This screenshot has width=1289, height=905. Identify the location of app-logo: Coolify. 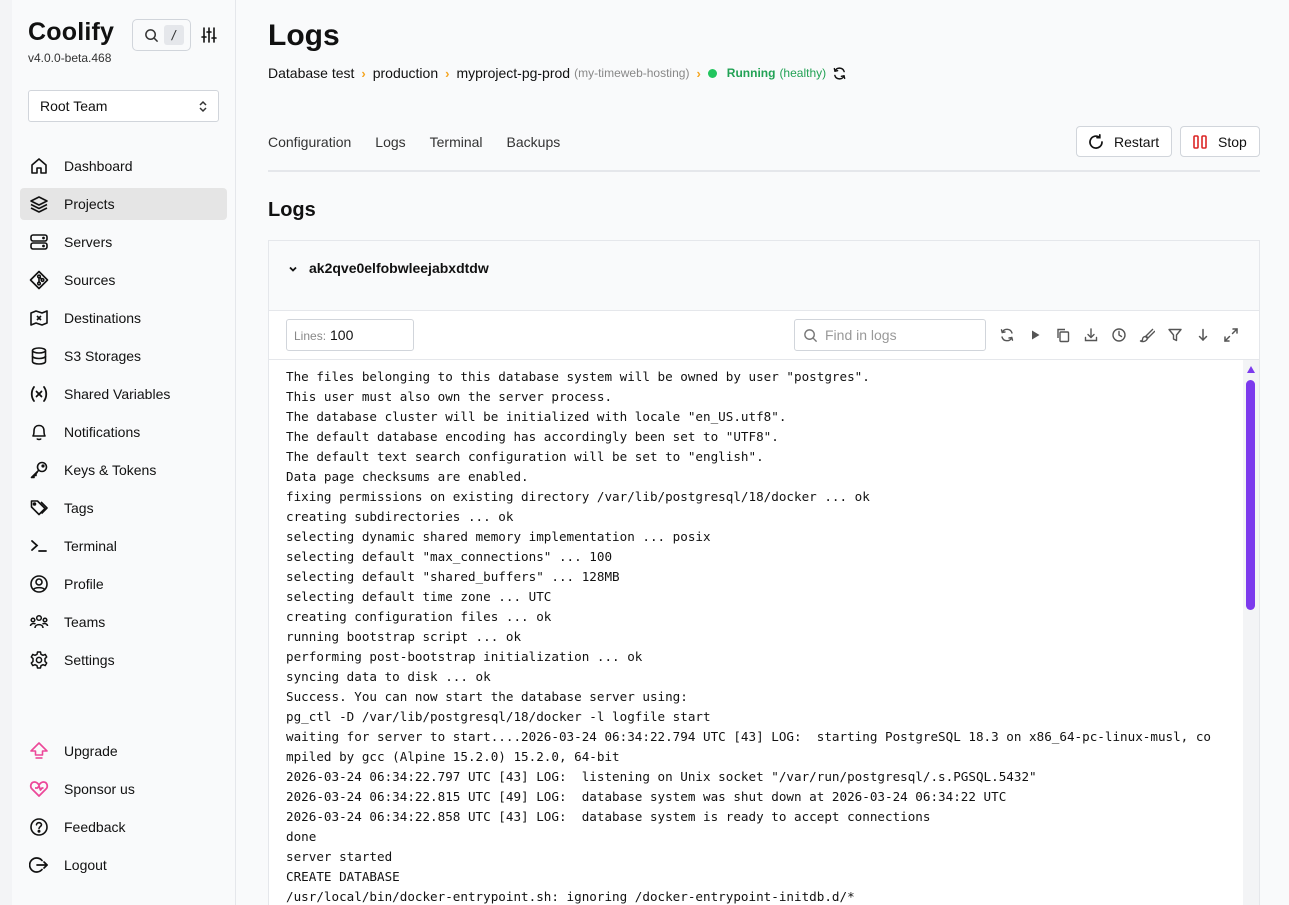
(71, 32).